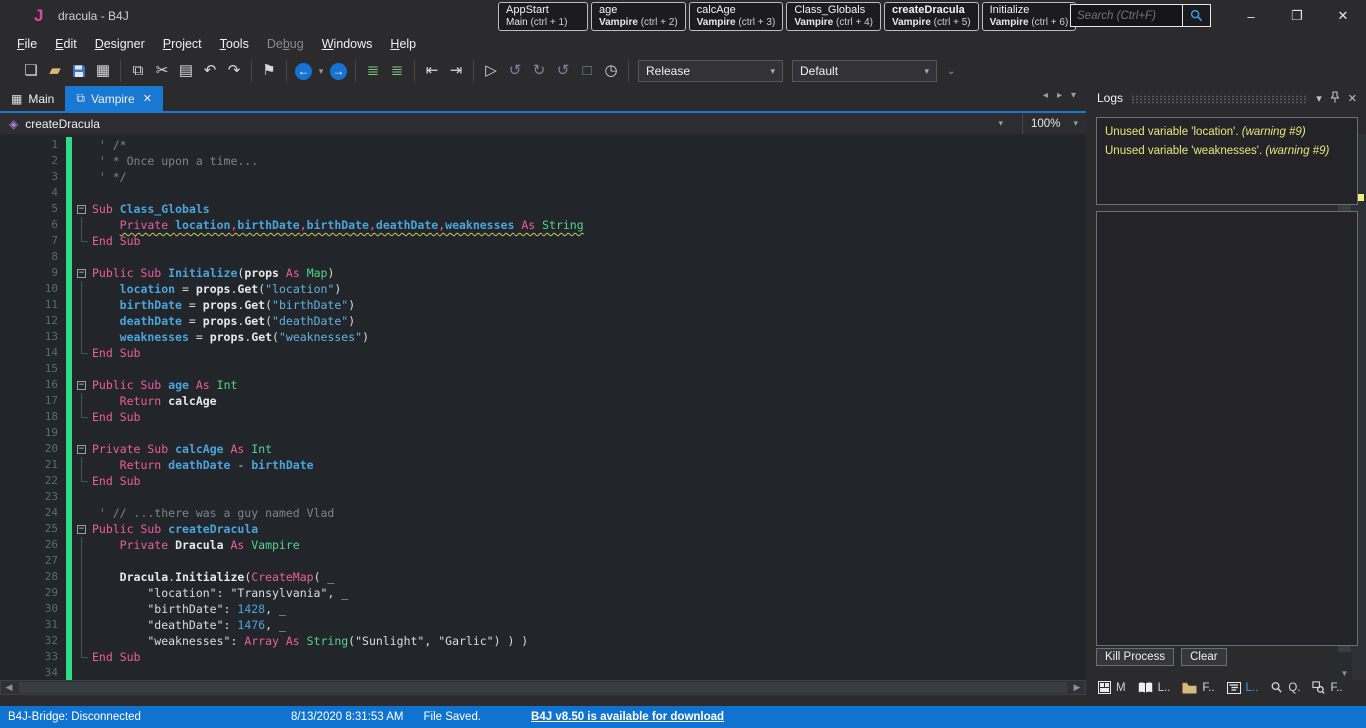 This screenshot has width=1366, height=728. Describe the element at coordinates (285, 44) in the screenshot. I see `menu-debug: Debug` at that location.